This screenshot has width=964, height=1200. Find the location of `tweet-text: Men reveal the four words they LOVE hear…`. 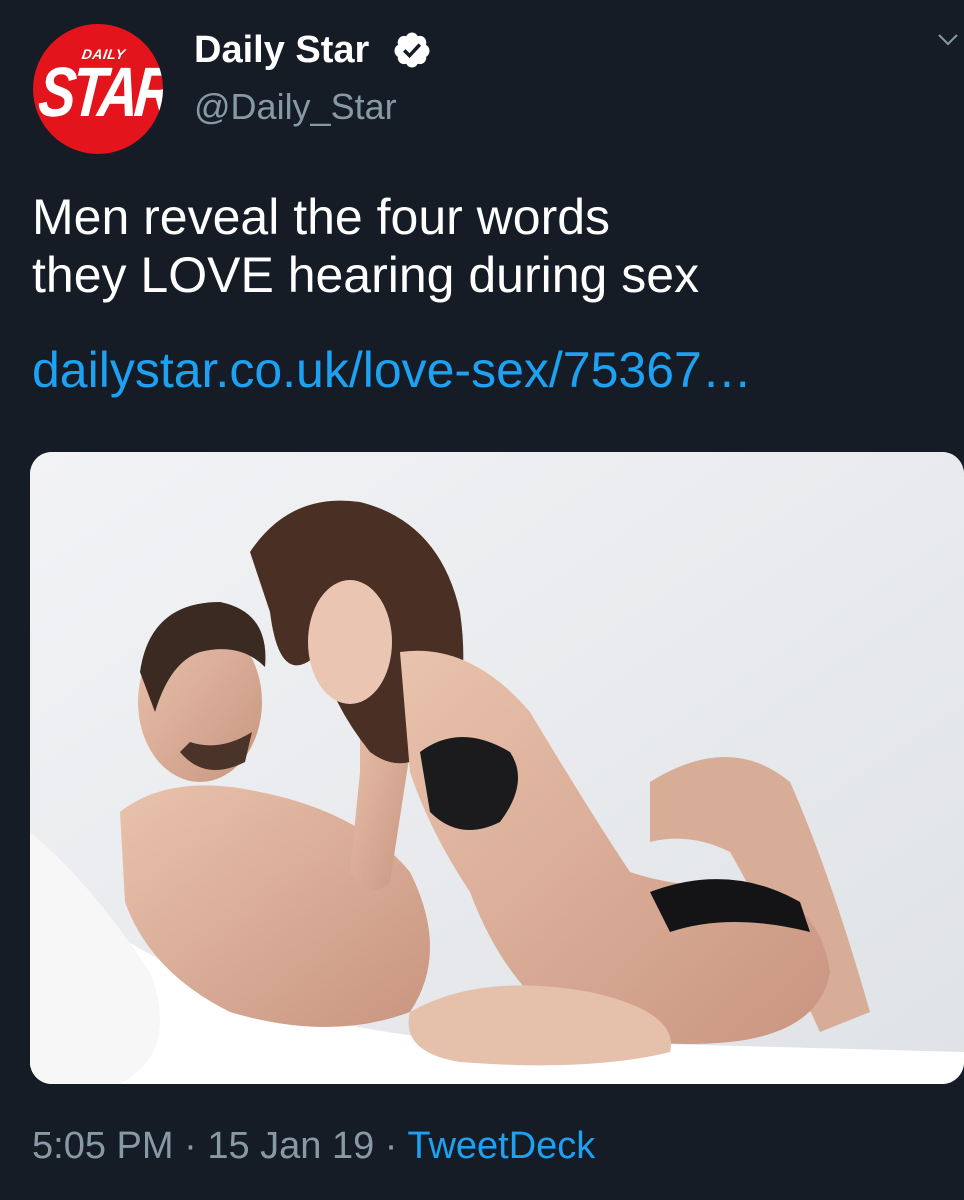

tweet-text: Men reveal the four words they LOVE hear… is located at coordinates (487, 246).